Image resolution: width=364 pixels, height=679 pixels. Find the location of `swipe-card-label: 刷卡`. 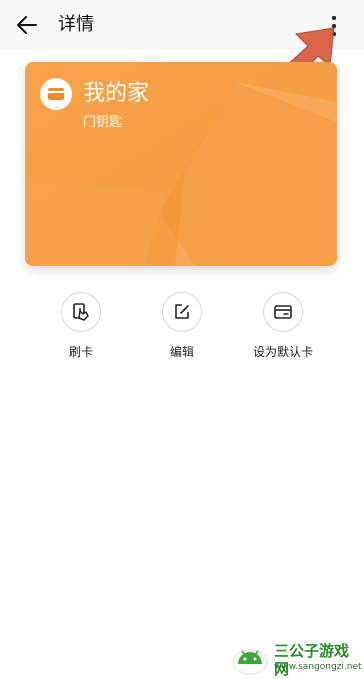

swipe-card-label: 刷卡 is located at coordinates (80, 352).